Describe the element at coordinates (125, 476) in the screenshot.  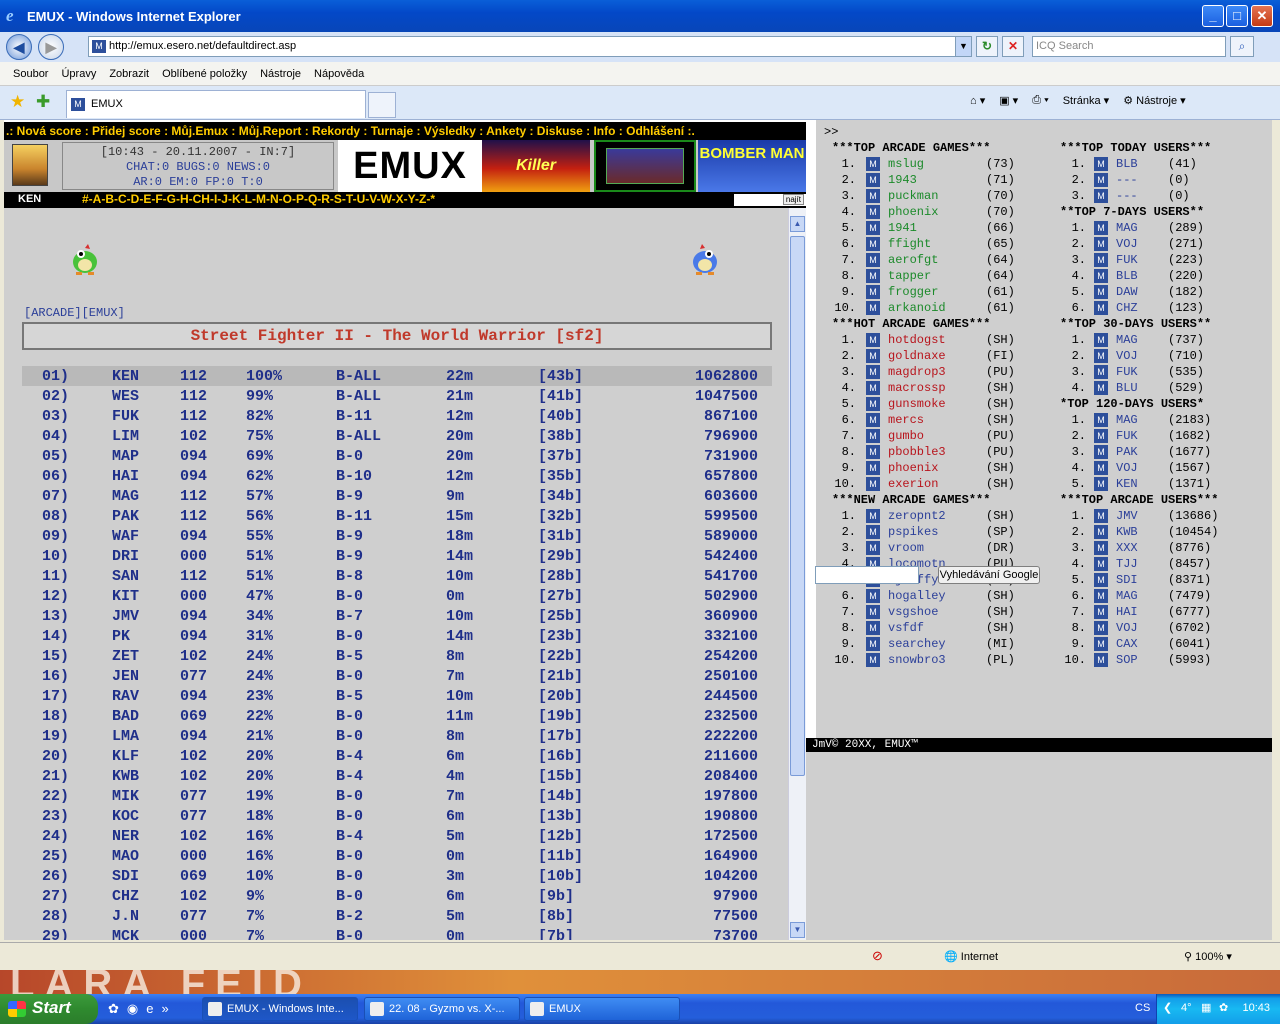
I see `player: HAI` at that location.